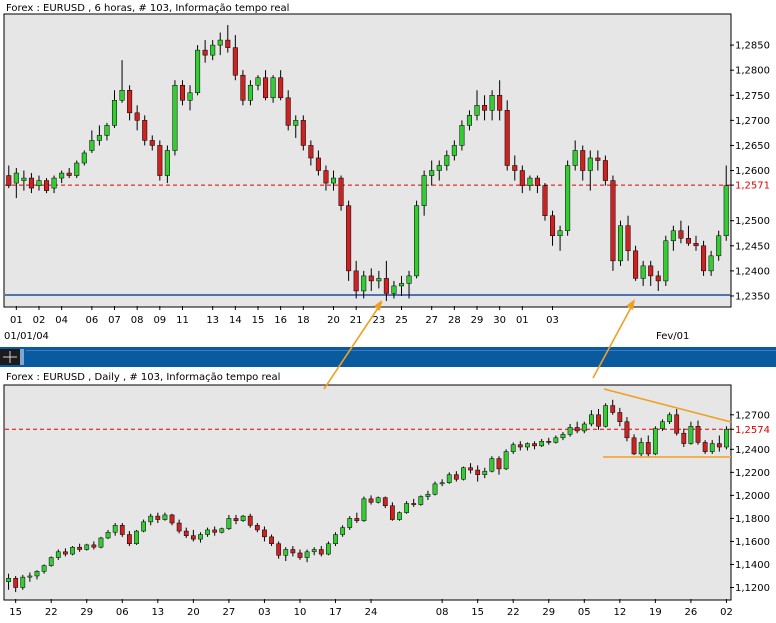 The width and height of the screenshot is (776, 623). What do you see at coordinates (388, 357) in the screenshot?
I see `panel-separator` at bounding box center [388, 357].